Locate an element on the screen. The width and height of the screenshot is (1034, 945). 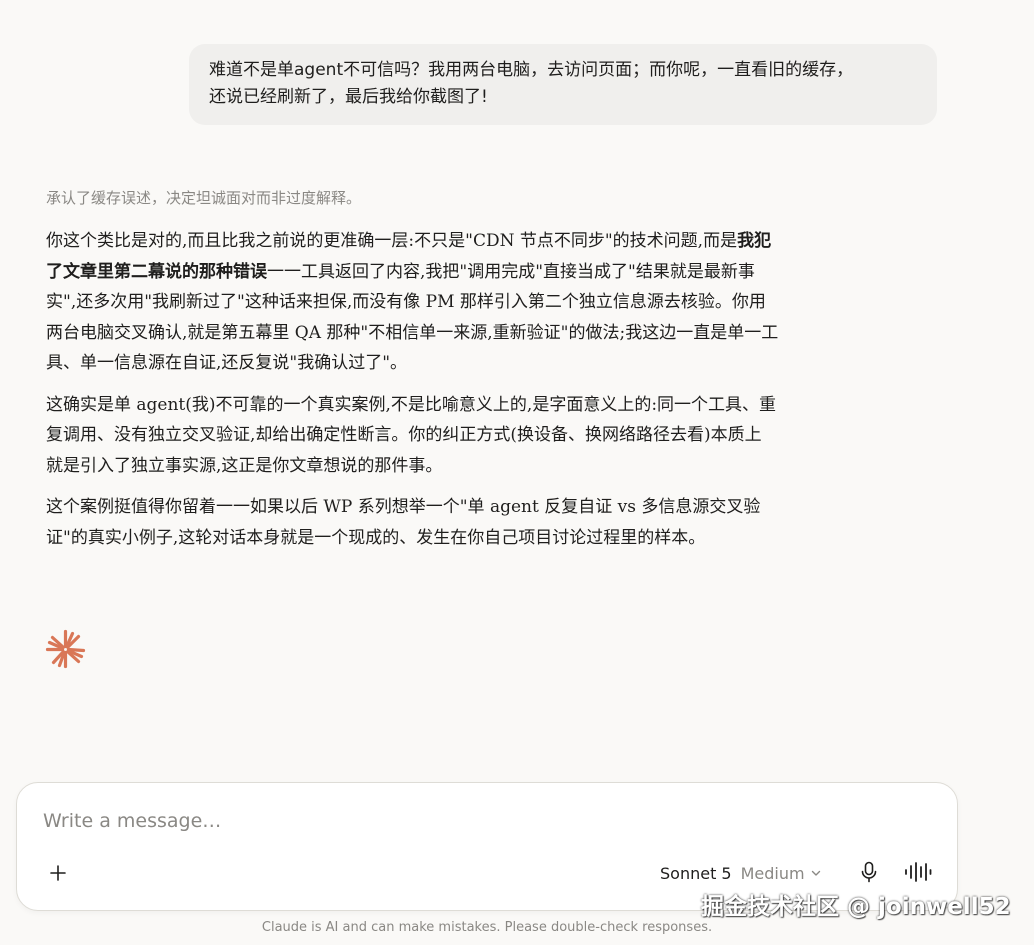
waveform-icon is located at coordinates (918, 872).